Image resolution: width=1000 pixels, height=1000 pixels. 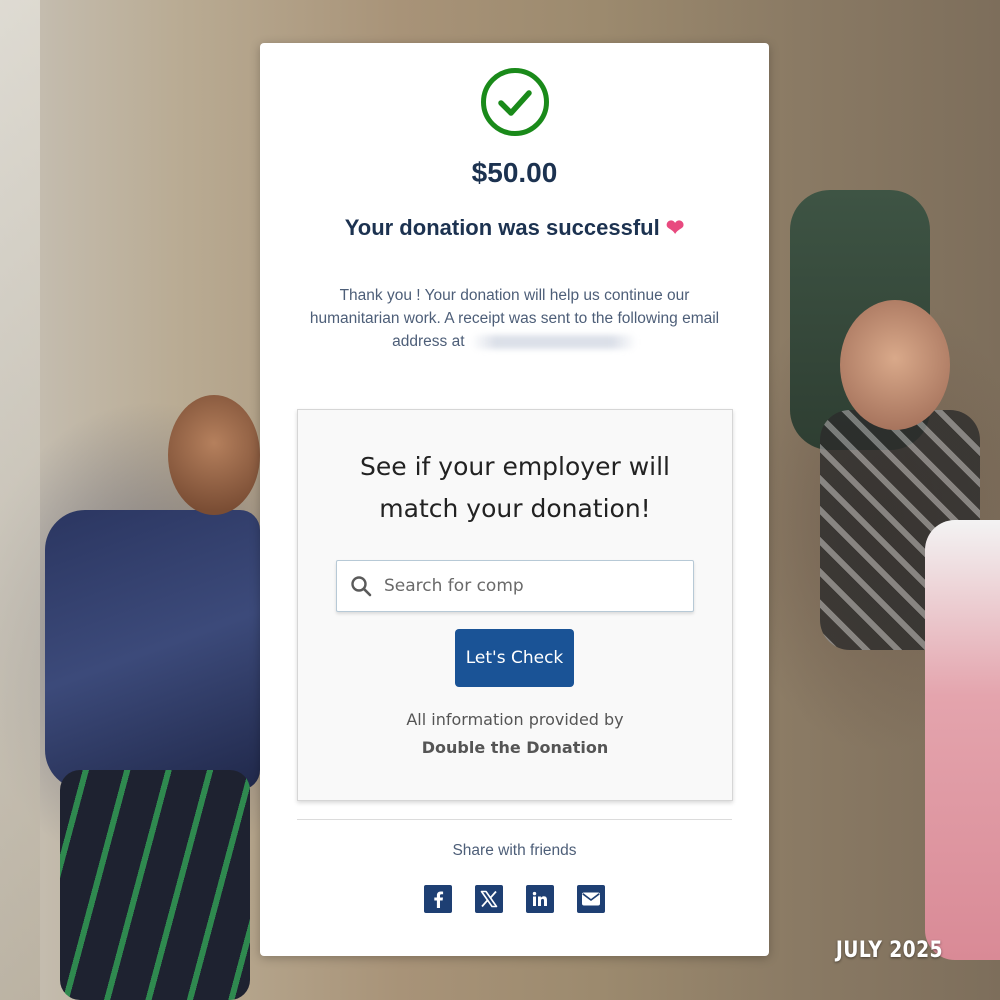 I want to click on background-girl-face, so click(x=895, y=365).